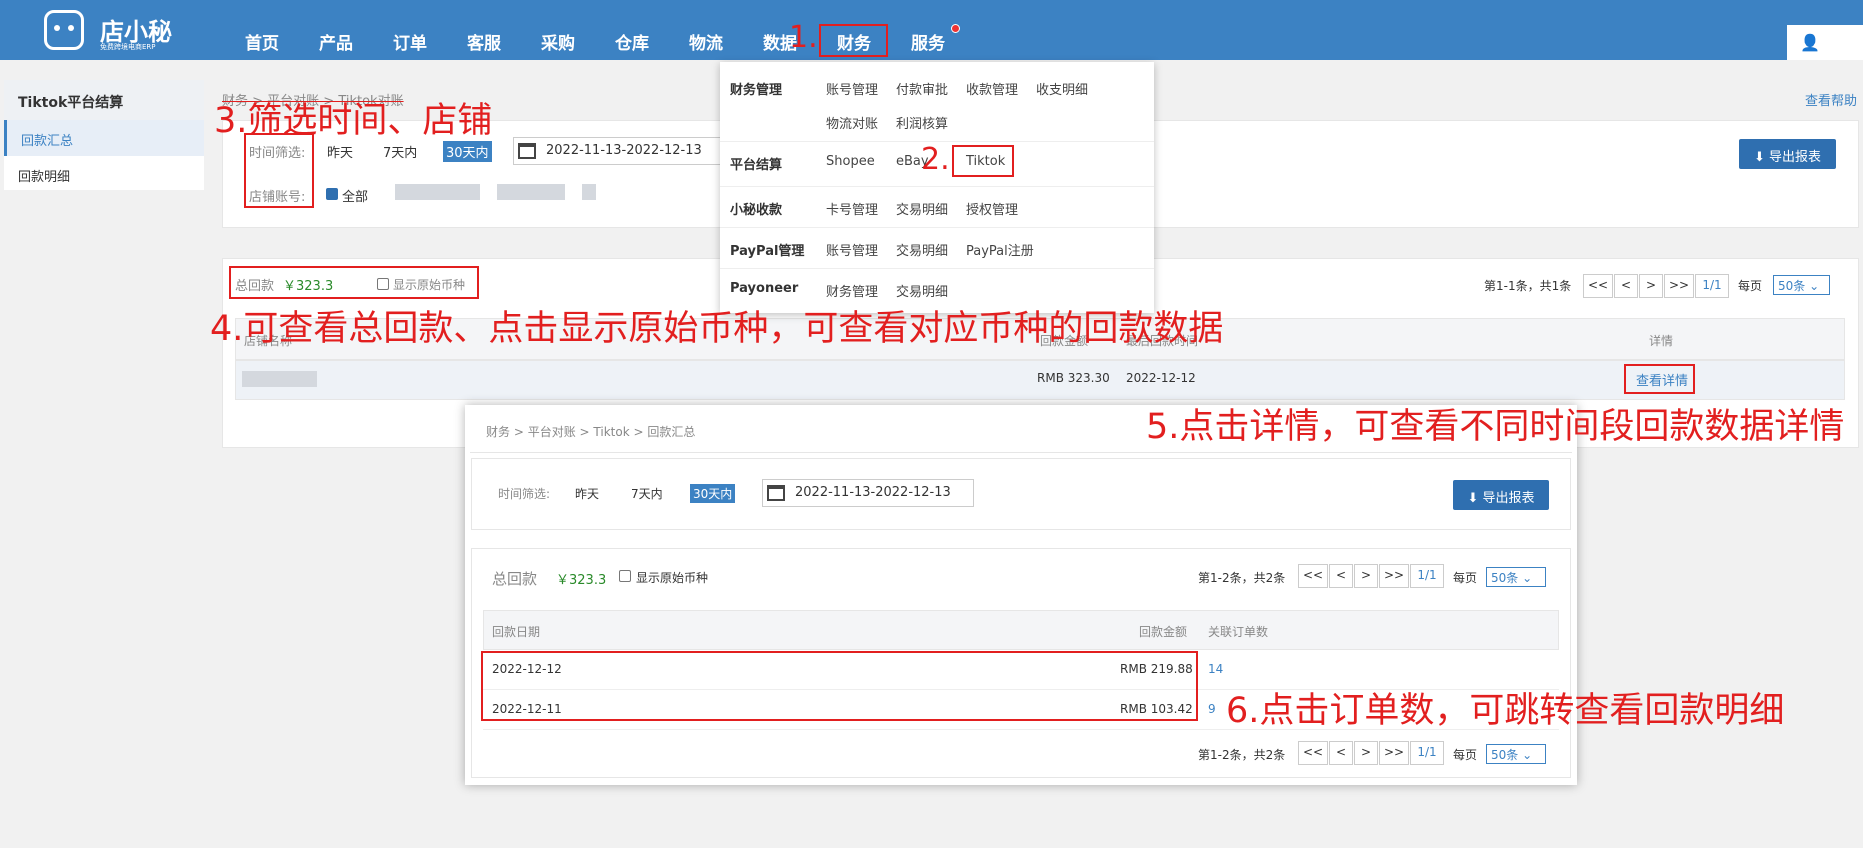 The width and height of the screenshot is (1863, 848). What do you see at coordinates (618, 151) in the screenshot?
I see `date-range-input: 2022-11-13-2022-12-13` at bounding box center [618, 151].